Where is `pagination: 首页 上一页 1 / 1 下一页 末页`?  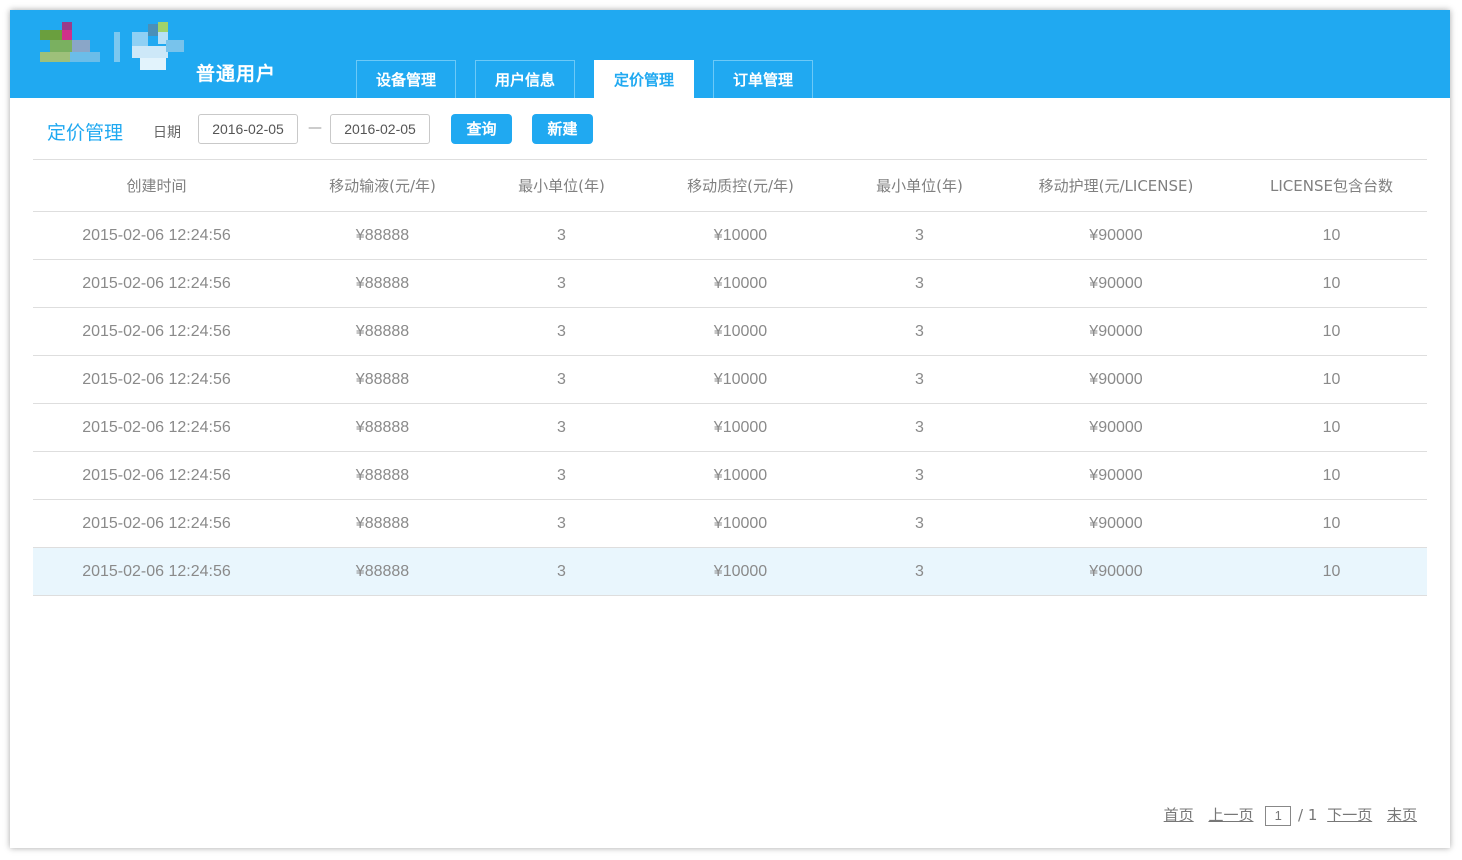 pagination: 首页 上一页 1 / 1 下一页 末页 is located at coordinates (1290, 815).